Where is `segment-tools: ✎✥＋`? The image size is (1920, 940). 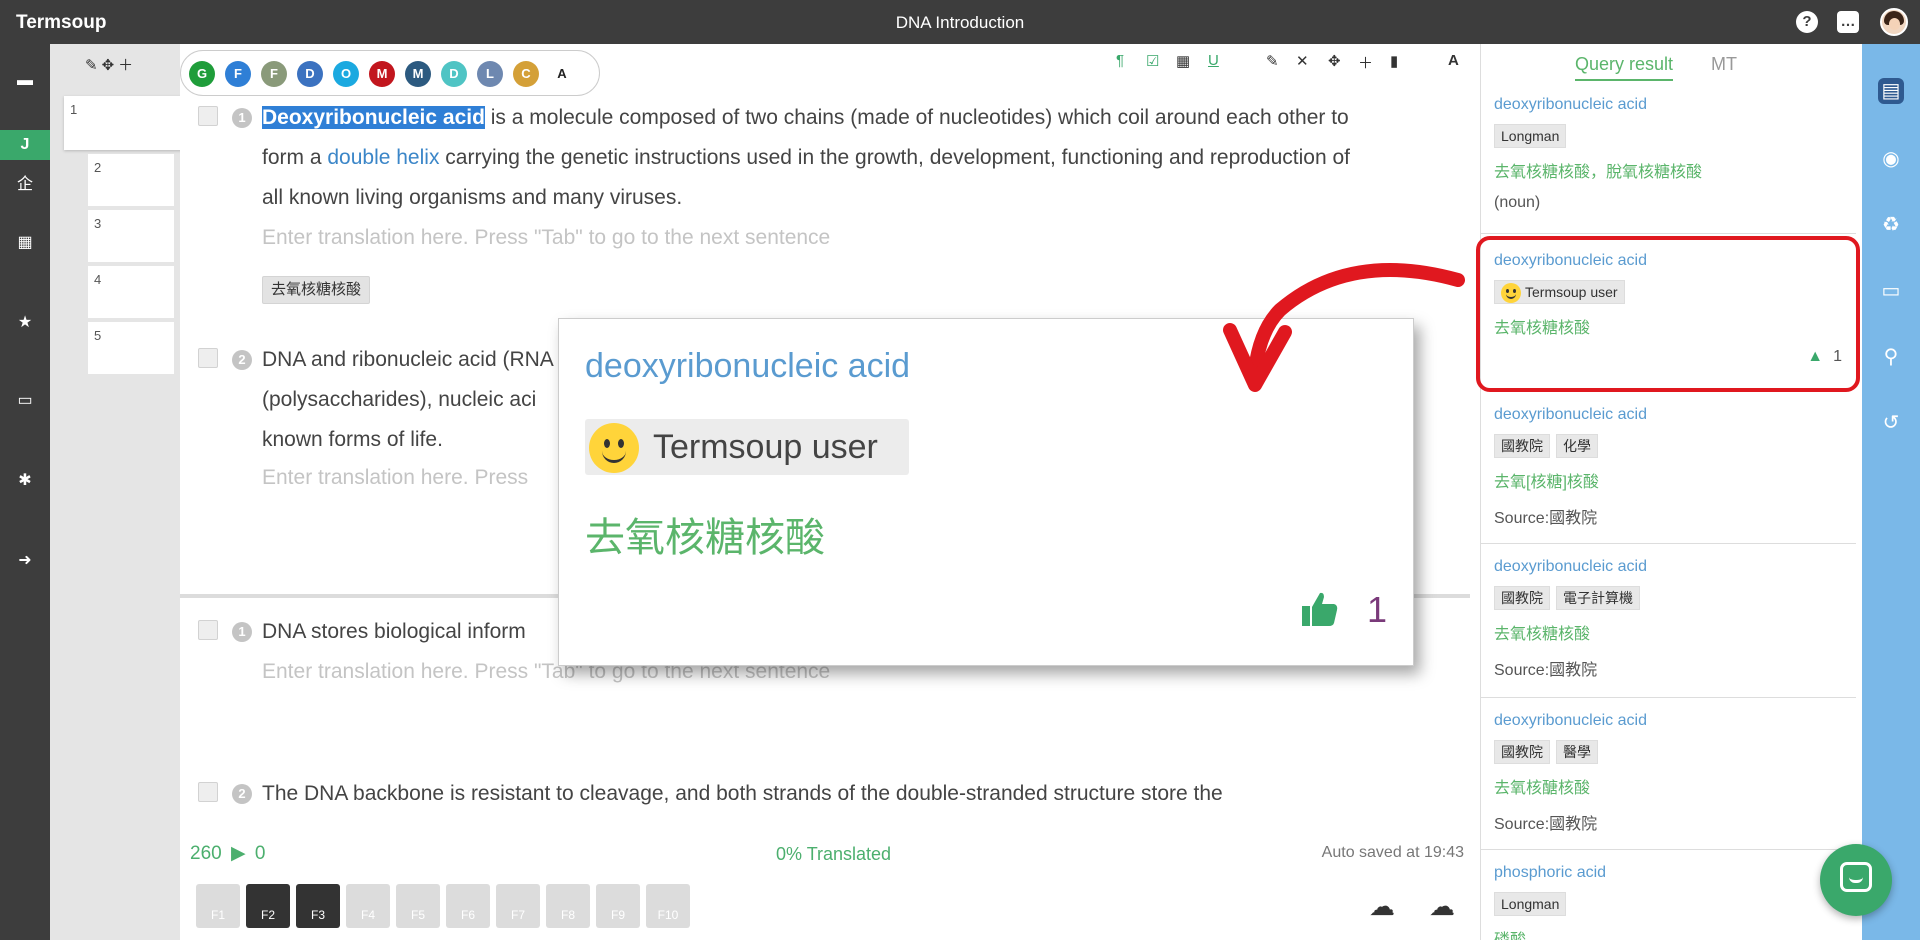 segment-tools: ✎✥＋ is located at coordinates (111, 64).